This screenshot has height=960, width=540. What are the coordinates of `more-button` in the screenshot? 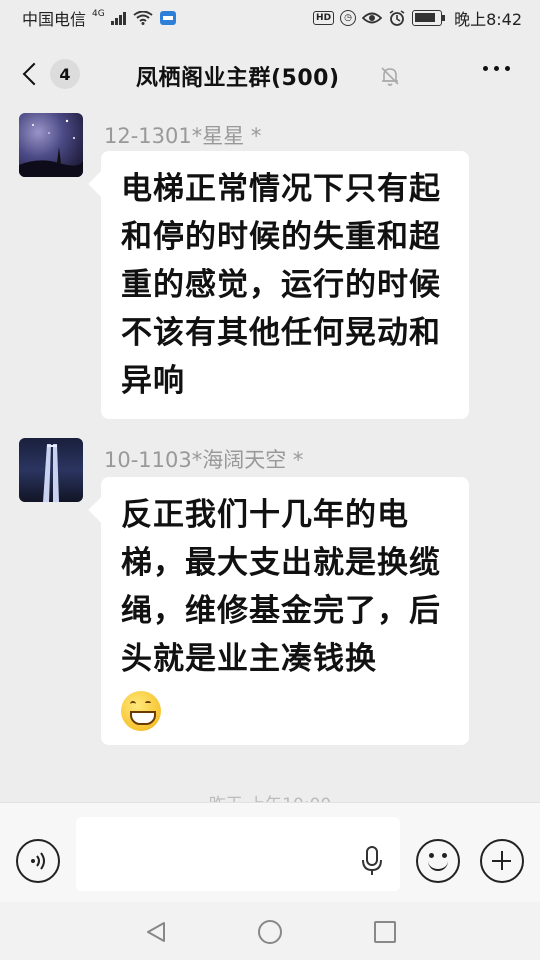 It's located at (496, 68).